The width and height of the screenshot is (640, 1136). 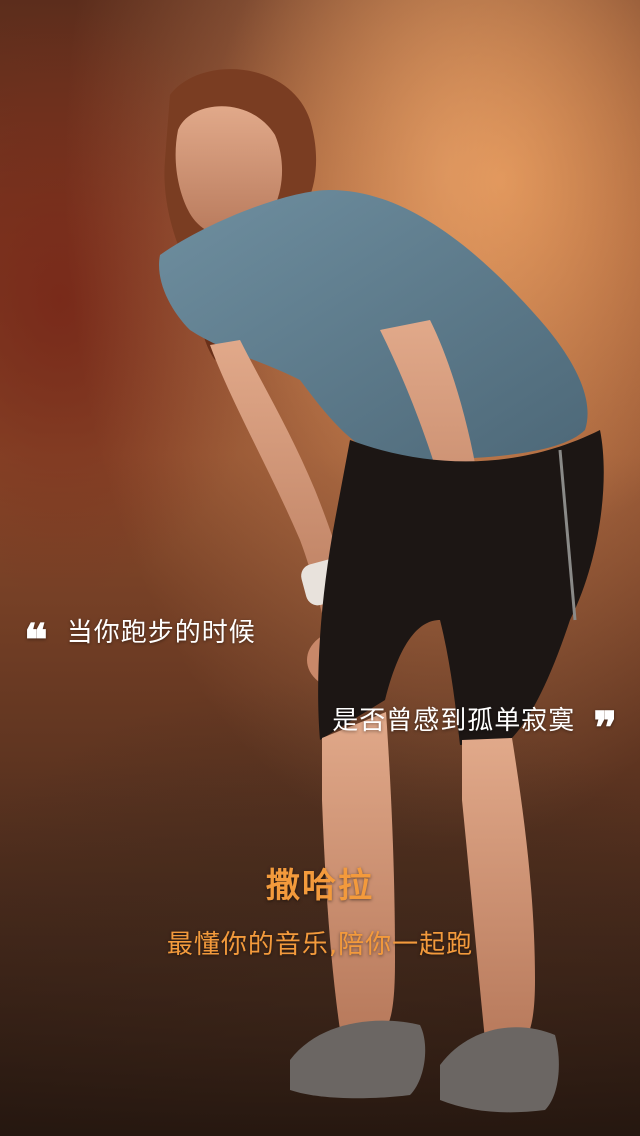 I want to click on brand-name: 撒哈拉, so click(x=320, y=886).